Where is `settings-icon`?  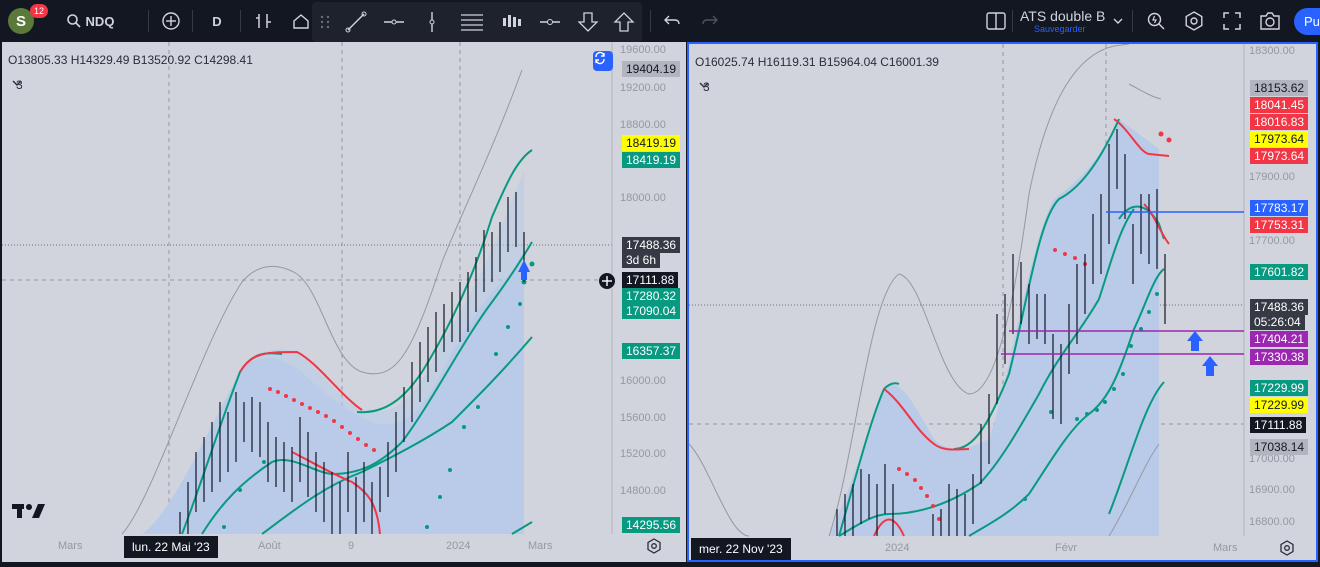
settings-icon is located at coordinates (1194, 21).